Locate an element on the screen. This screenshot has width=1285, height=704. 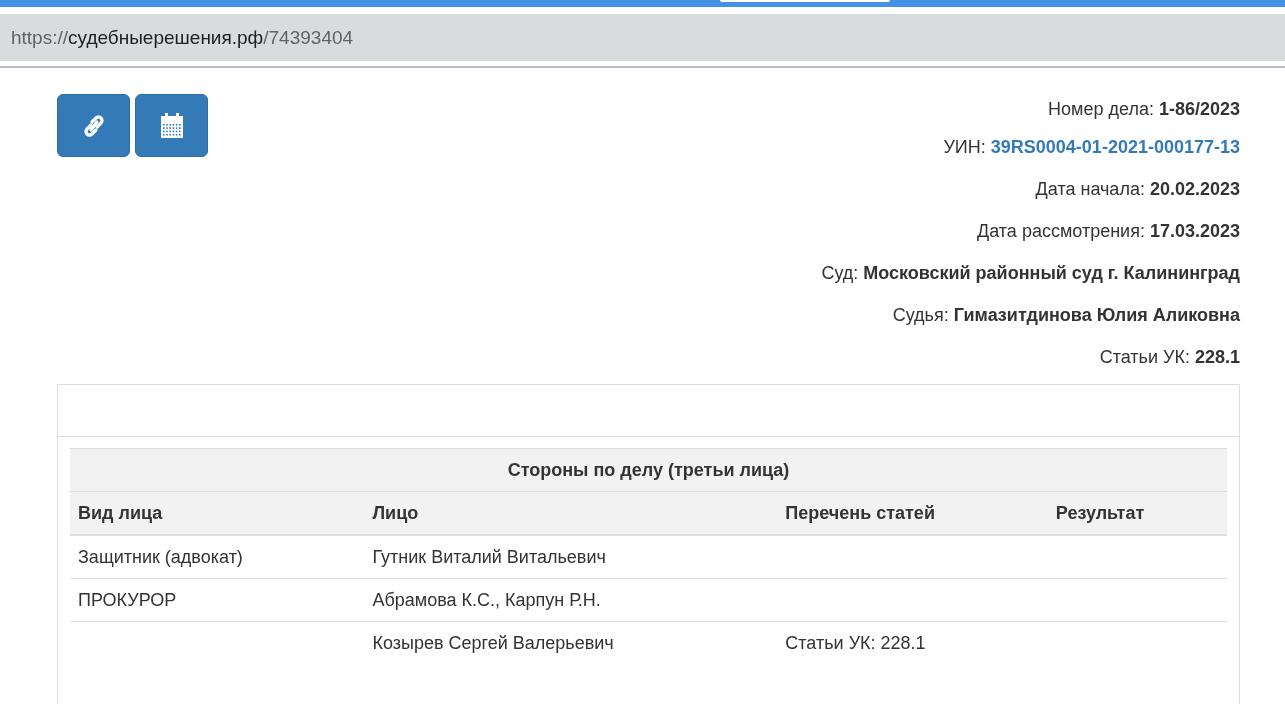
column-header: Вид лица is located at coordinates (217, 513).